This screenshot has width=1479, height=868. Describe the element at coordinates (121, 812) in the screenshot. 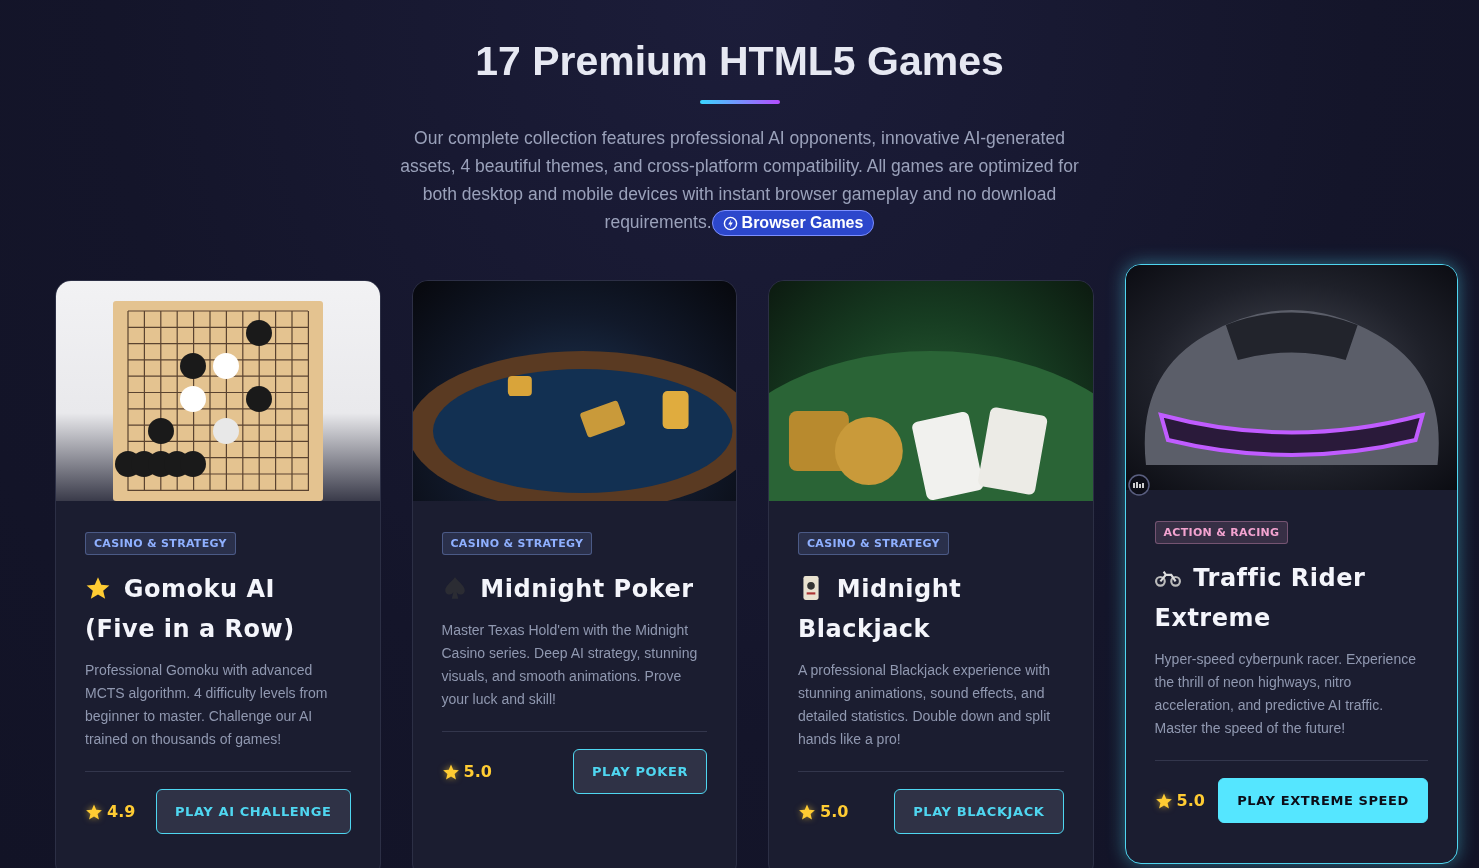

I see `rating-value: 4.9` at that location.